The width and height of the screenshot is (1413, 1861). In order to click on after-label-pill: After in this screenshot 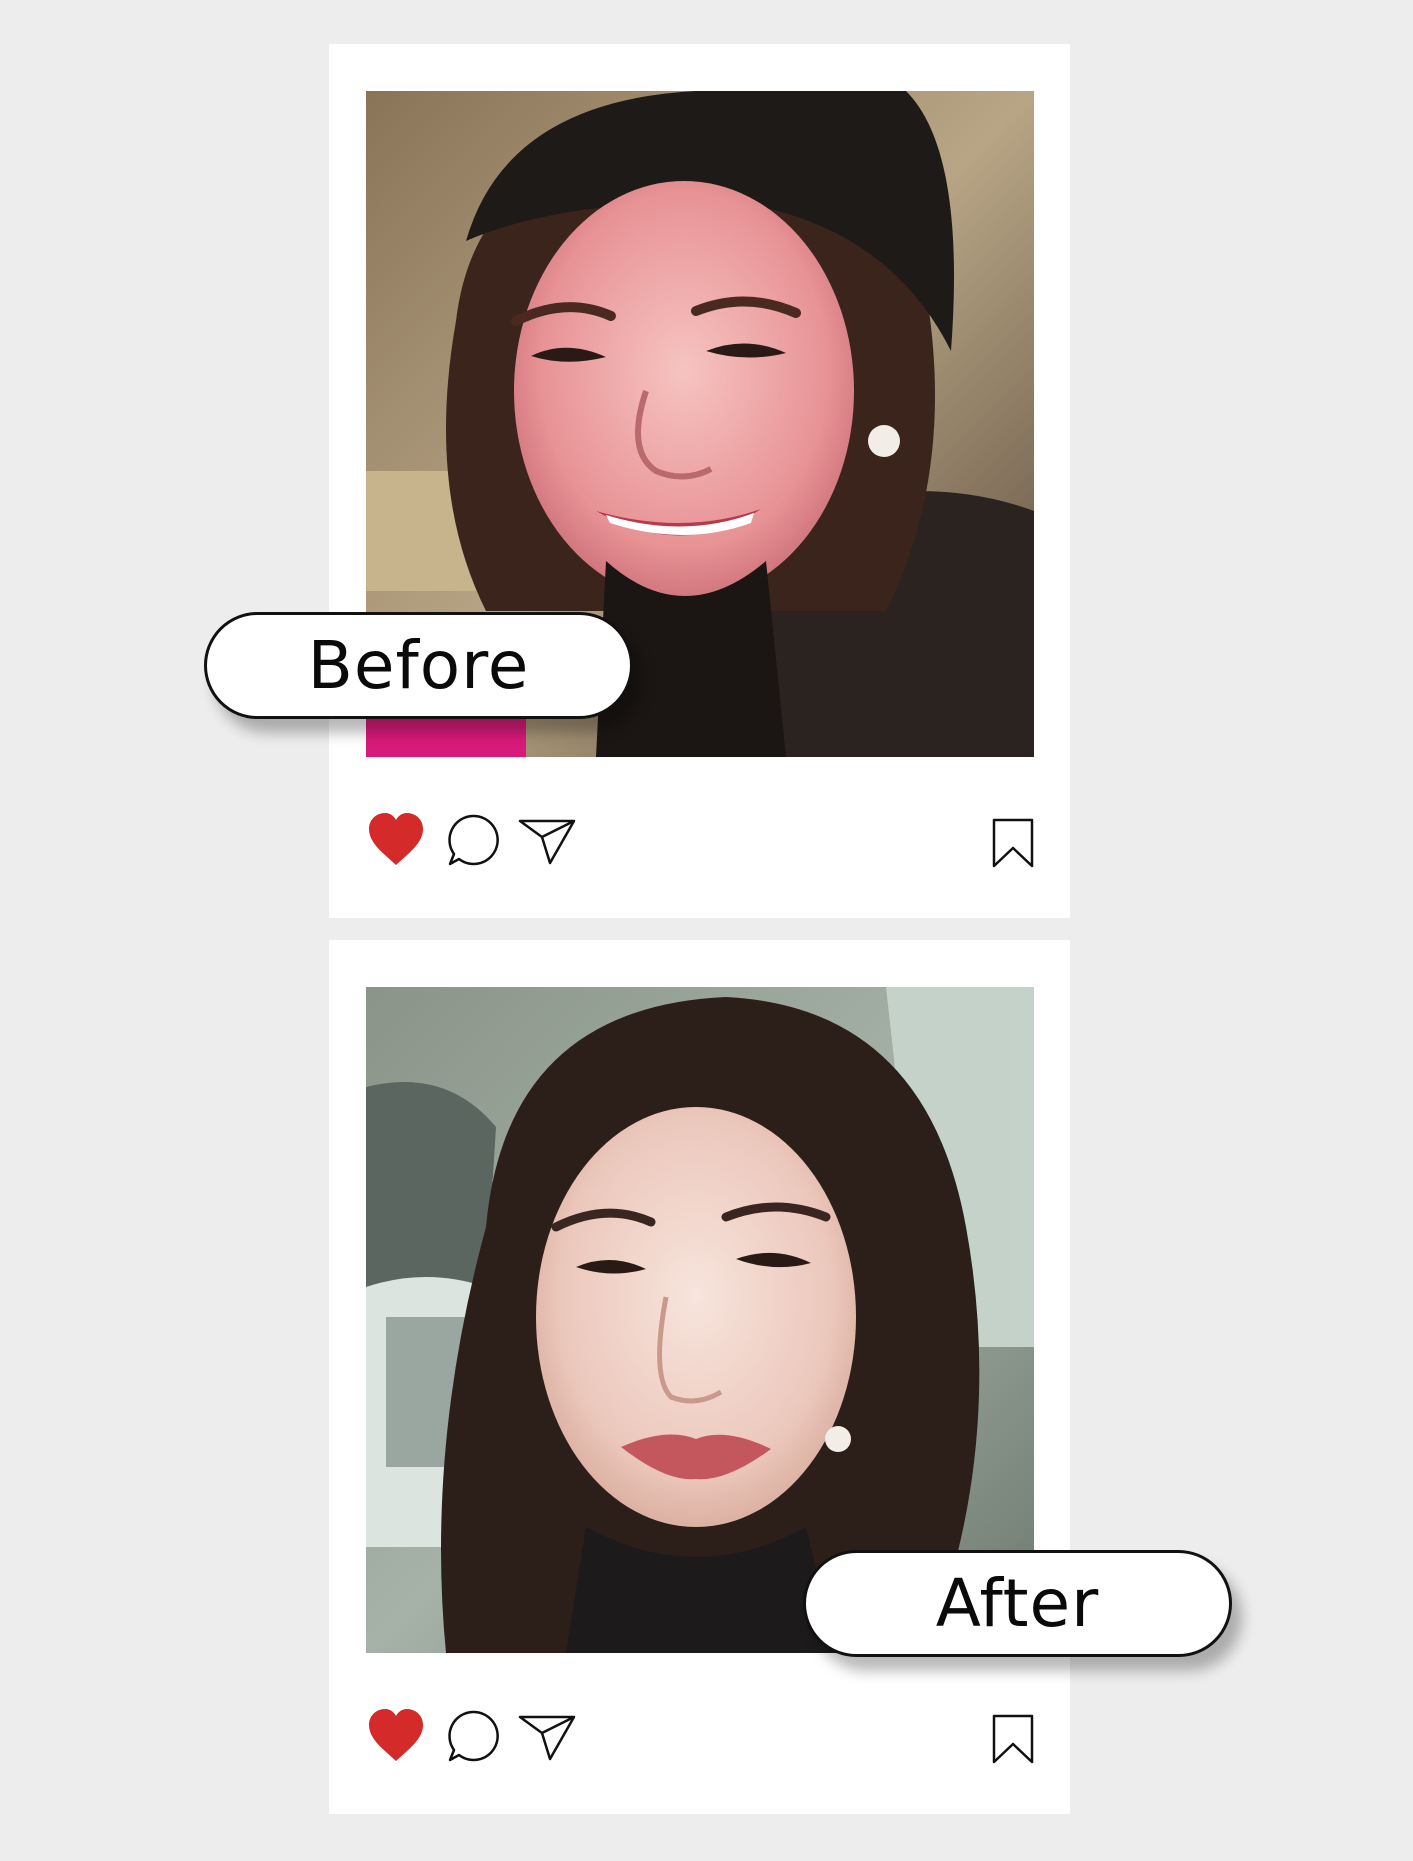, I will do `click(1017, 1603)`.